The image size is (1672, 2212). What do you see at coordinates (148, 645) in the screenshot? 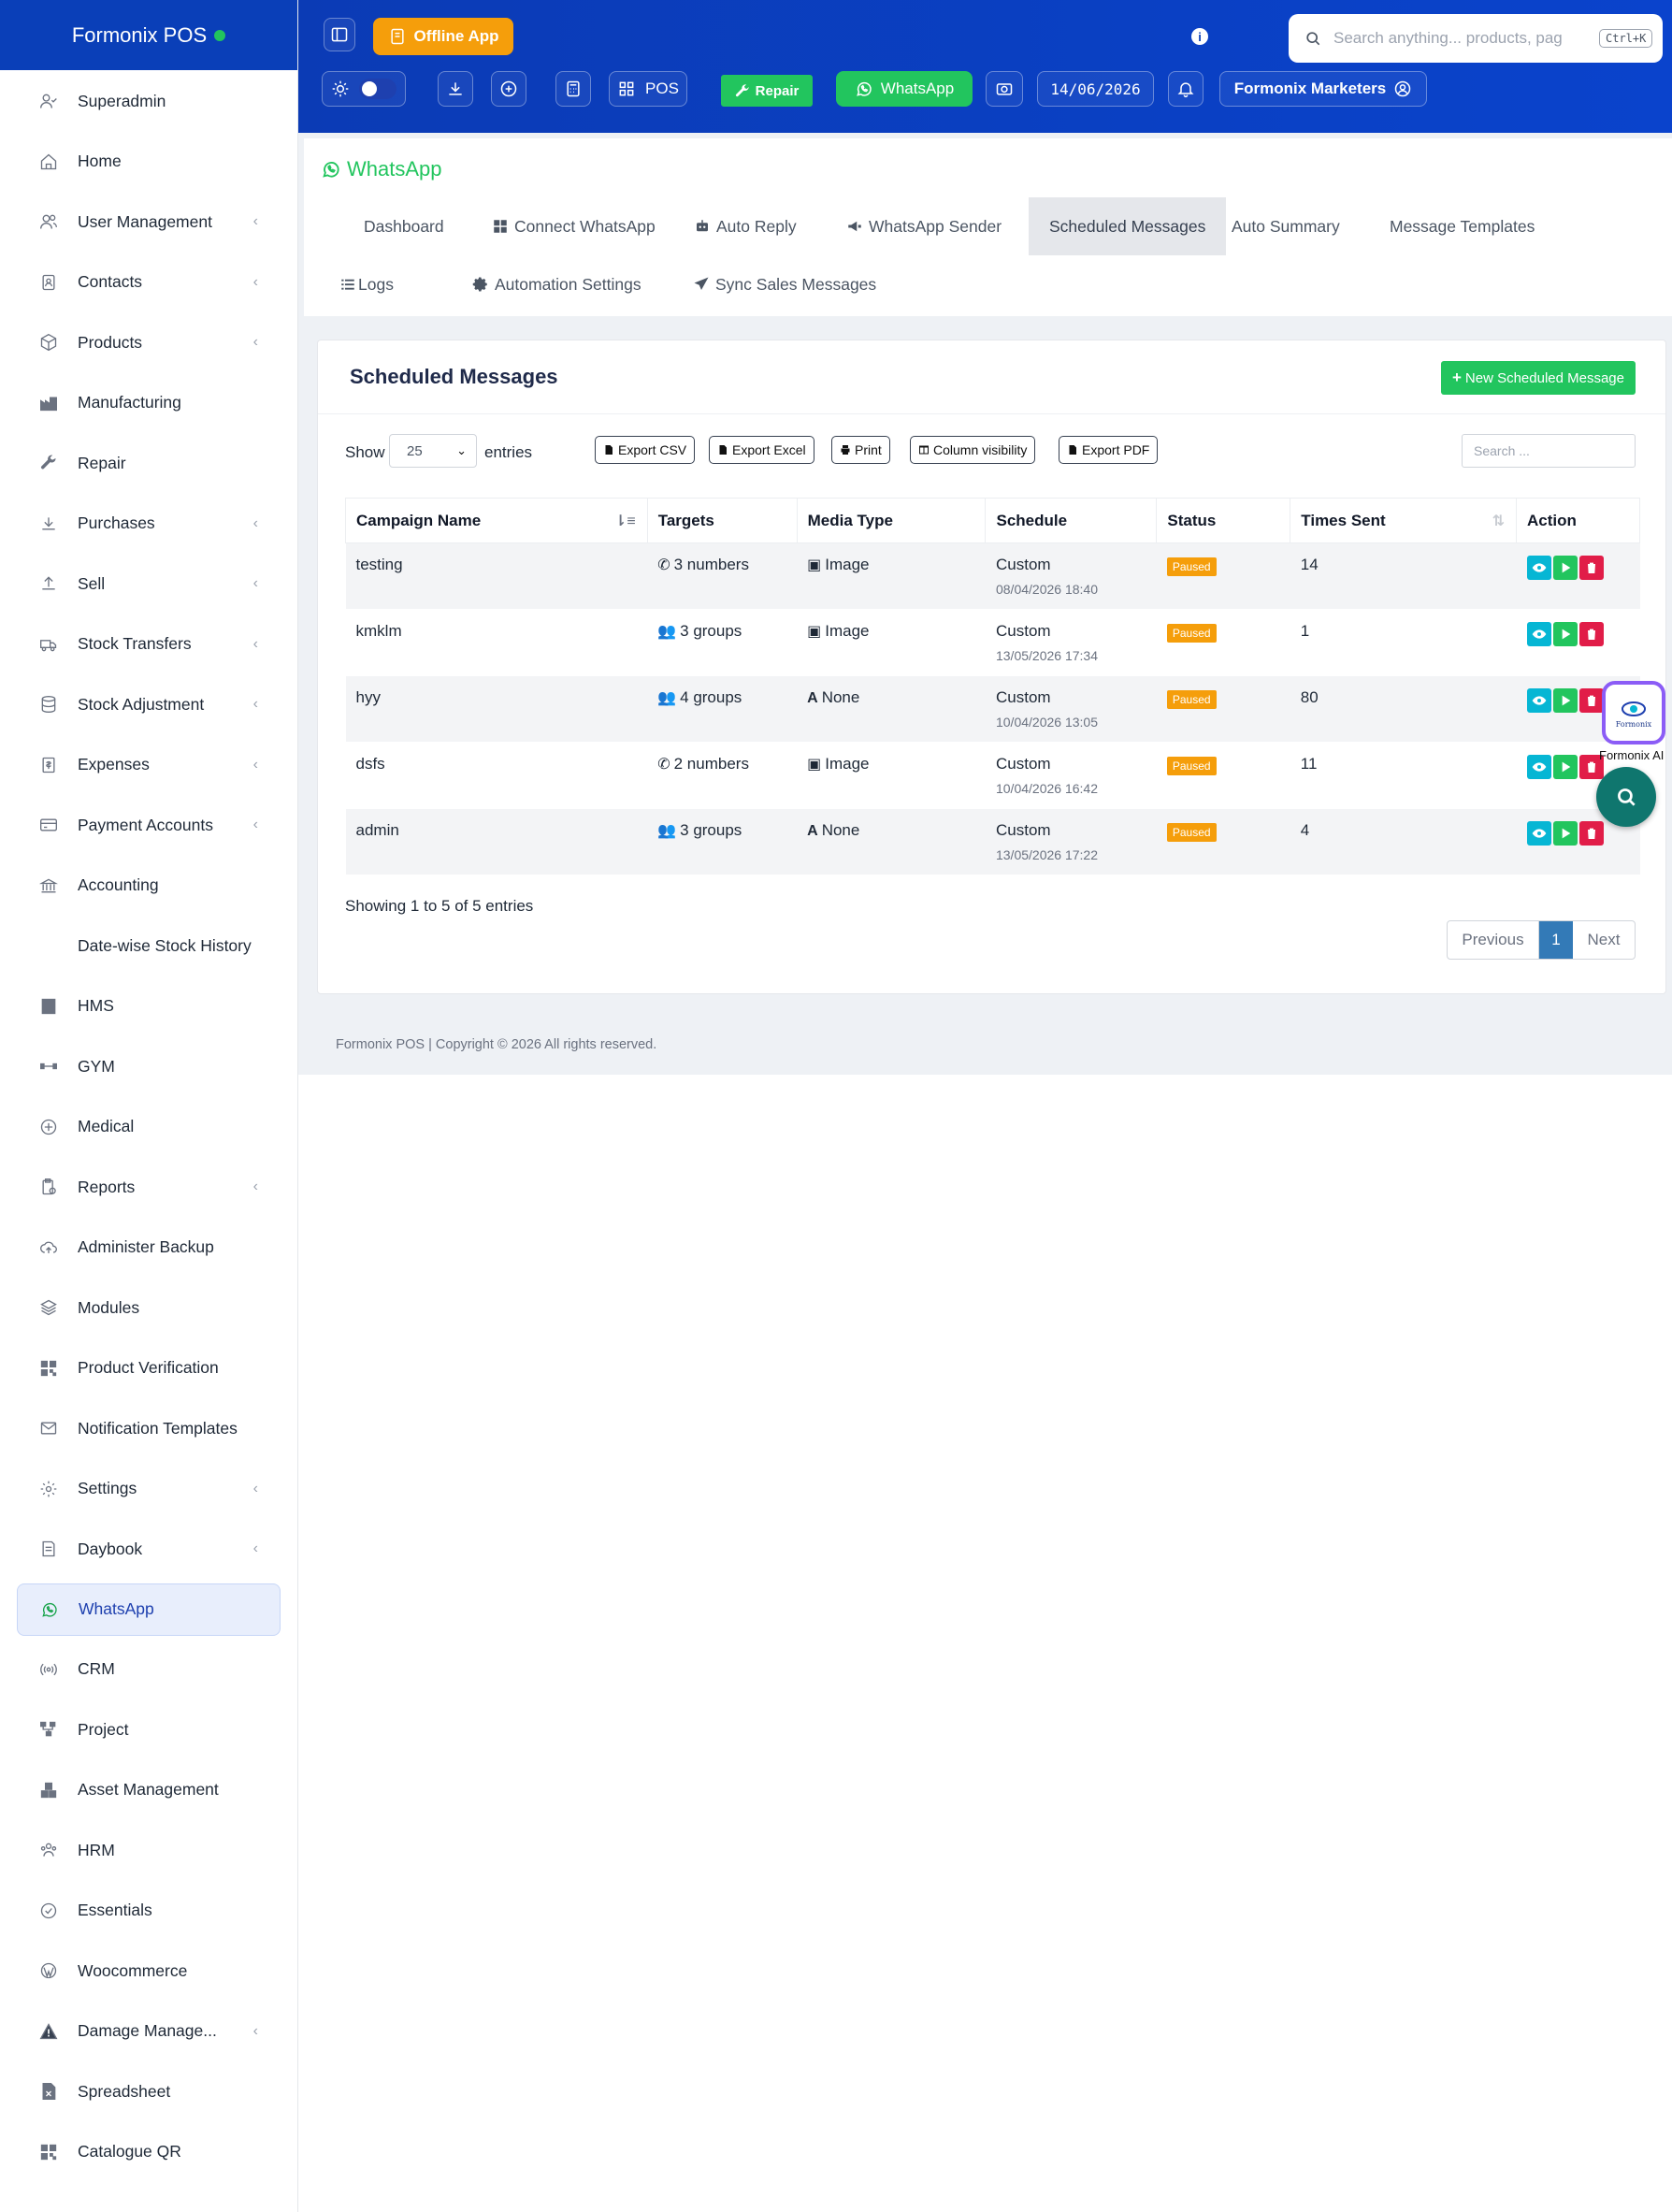
I see `sidebar-item-stock-transfers: Stock Transfers ‹` at bounding box center [148, 645].